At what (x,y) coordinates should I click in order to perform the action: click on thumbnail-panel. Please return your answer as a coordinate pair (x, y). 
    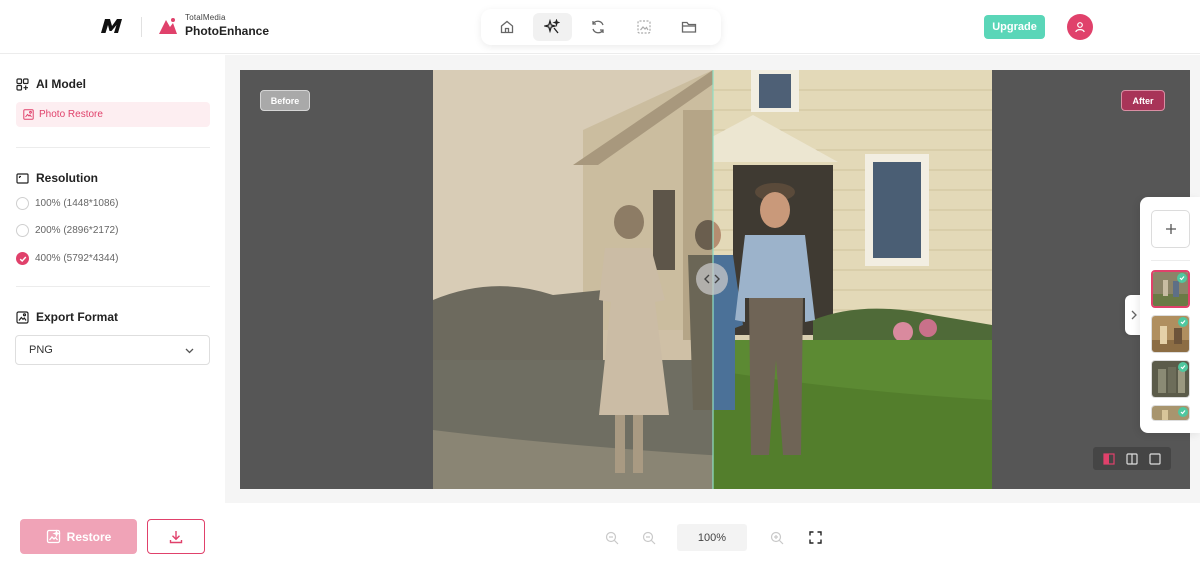
    Looking at the image, I should click on (1170, 315).